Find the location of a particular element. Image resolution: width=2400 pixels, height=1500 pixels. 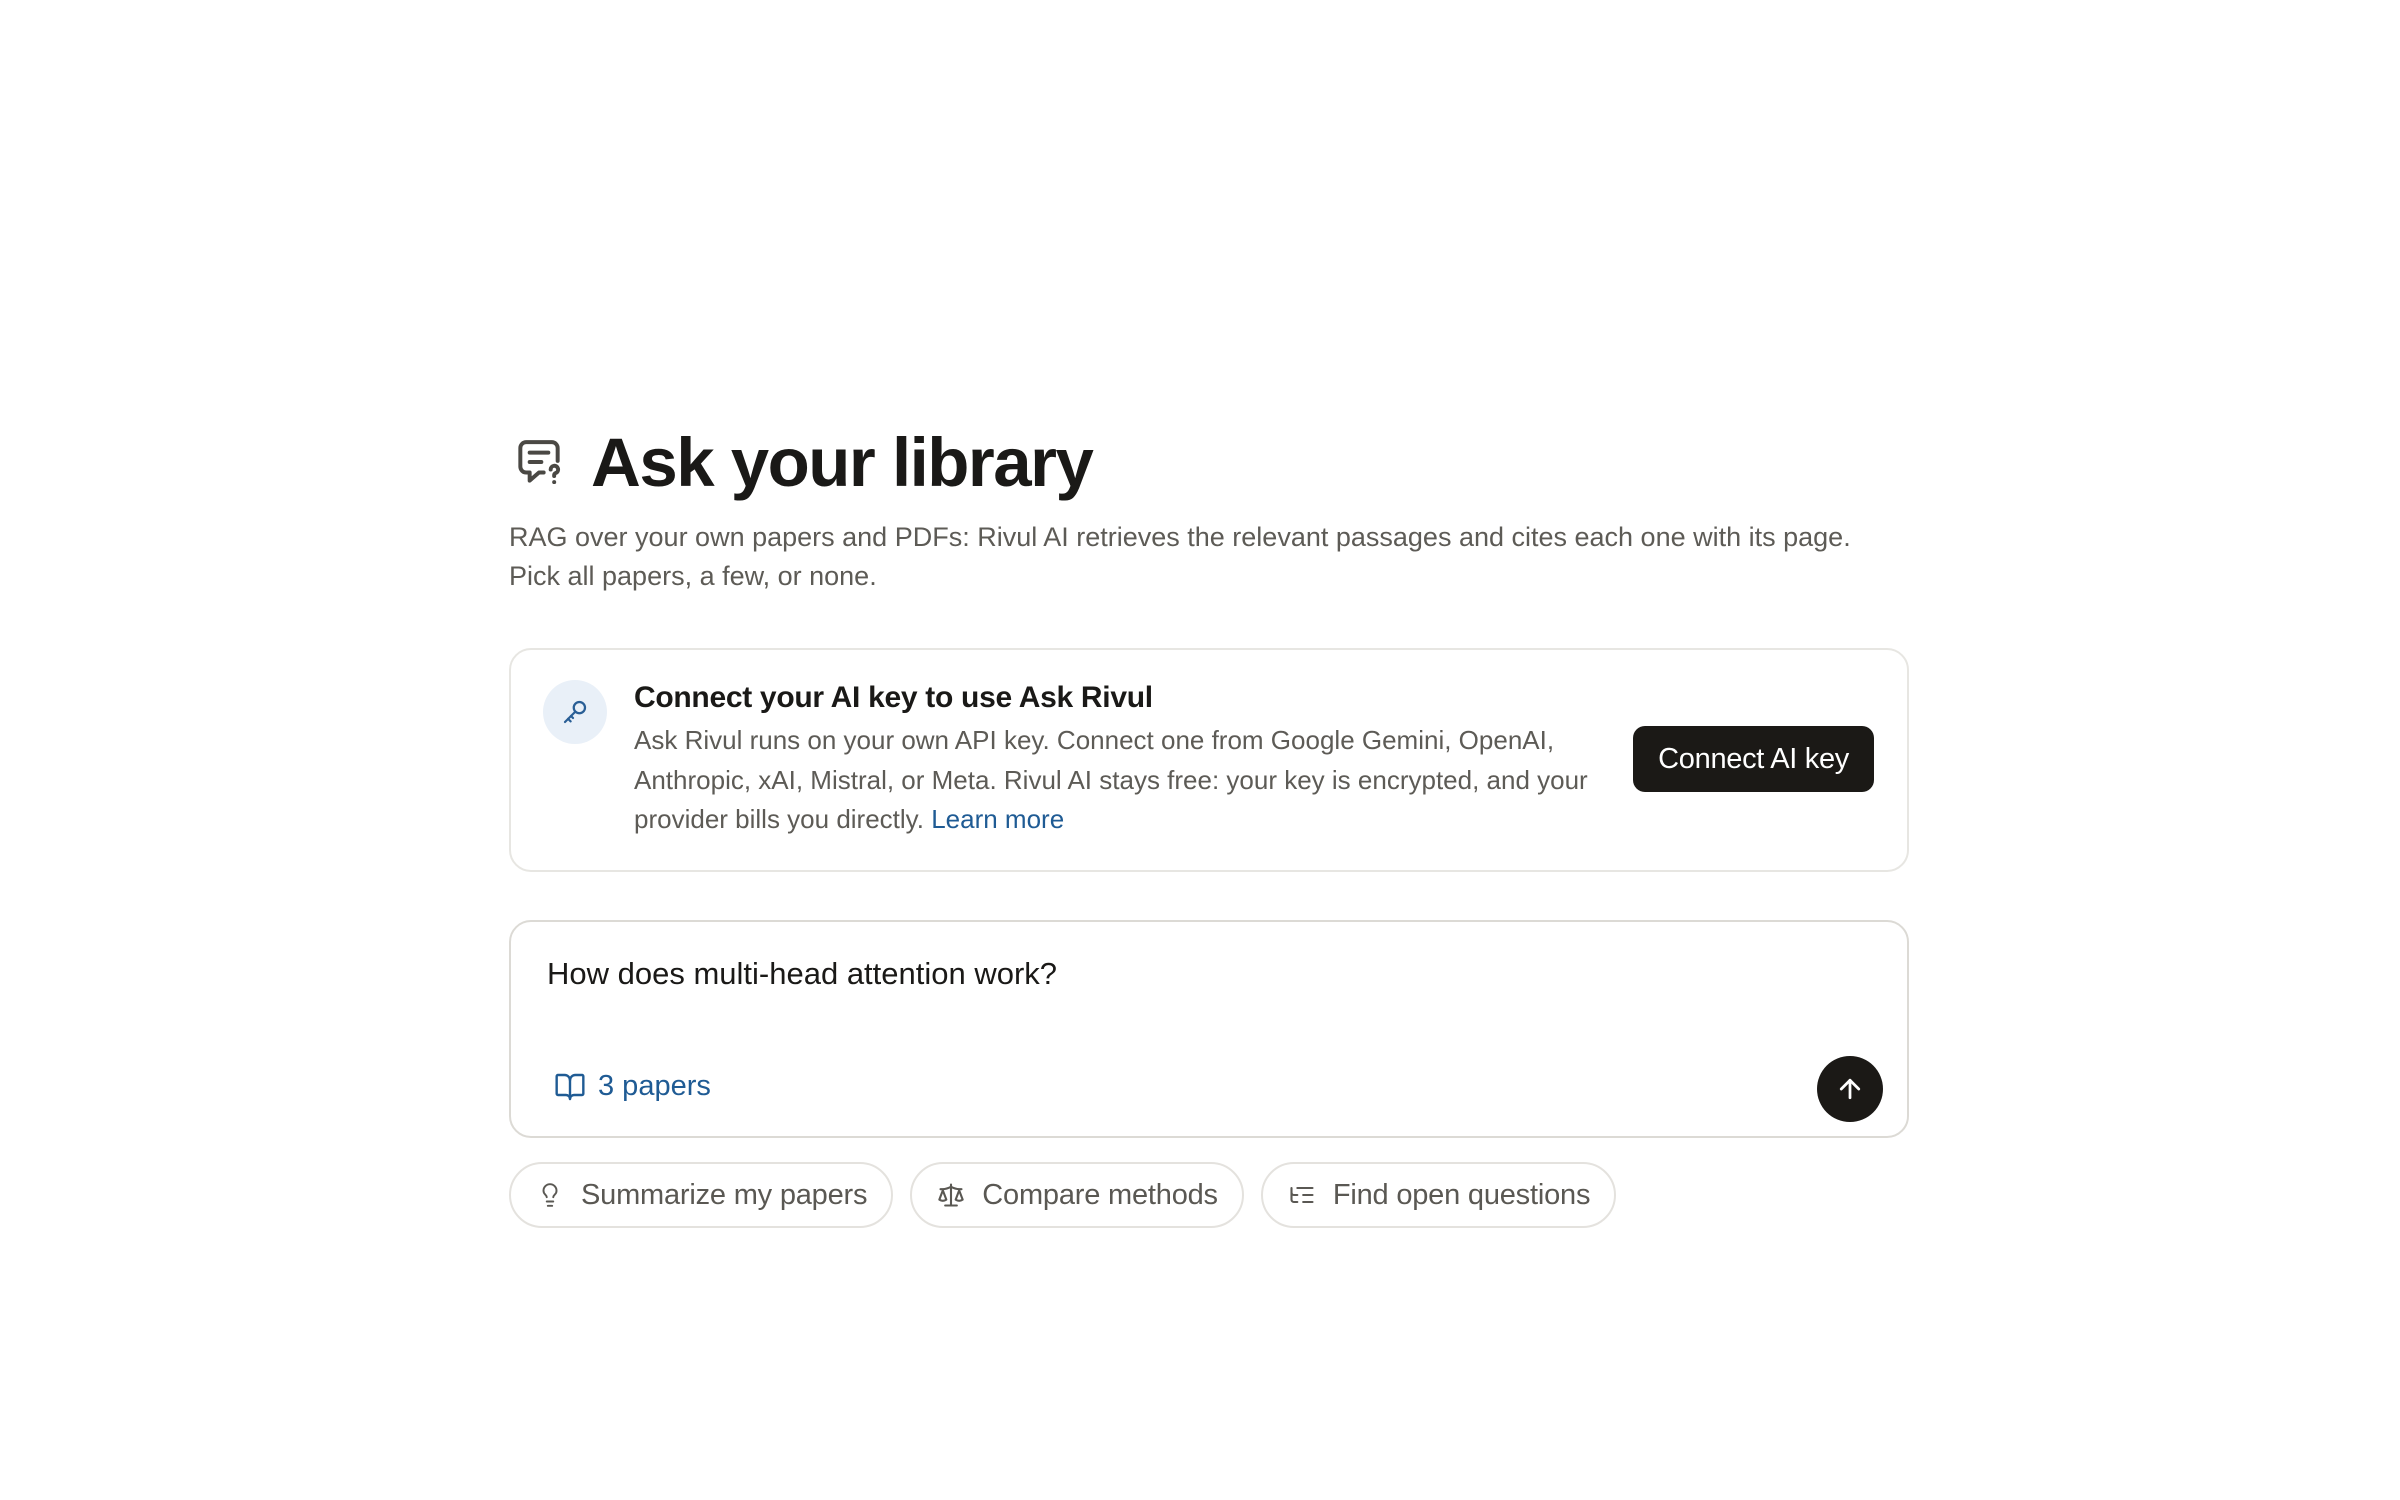

suggestion-label: Summarize my papers is located at coordinates (724, 1194).